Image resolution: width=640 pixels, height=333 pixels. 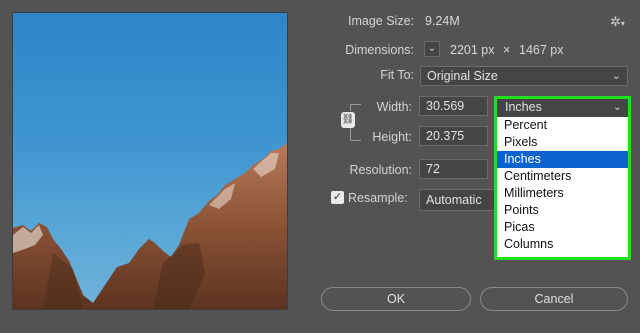 I want to click on unit-dropdown-current: Inches ⌄, so click(x=562, y=108).